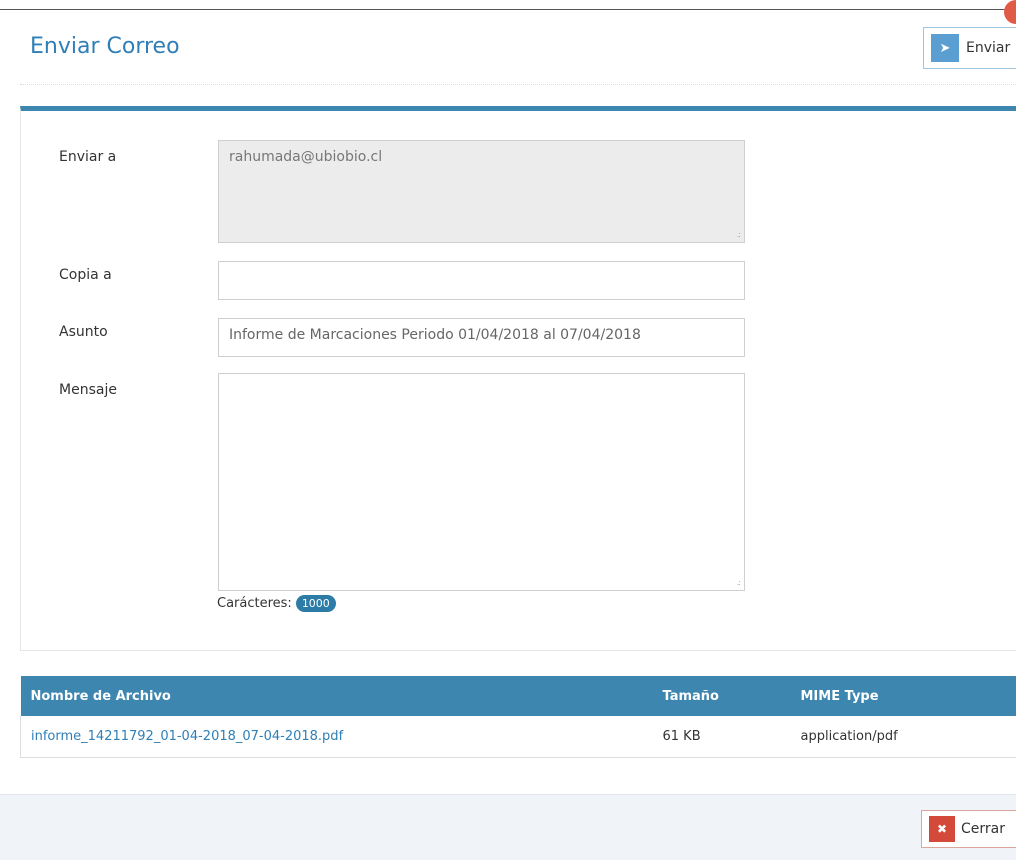 The width and height of the screenshot is (1016, 860). Describe the element at coordinates (481, 482) in the screenshot. I see `message-textarea: .:` at that location.